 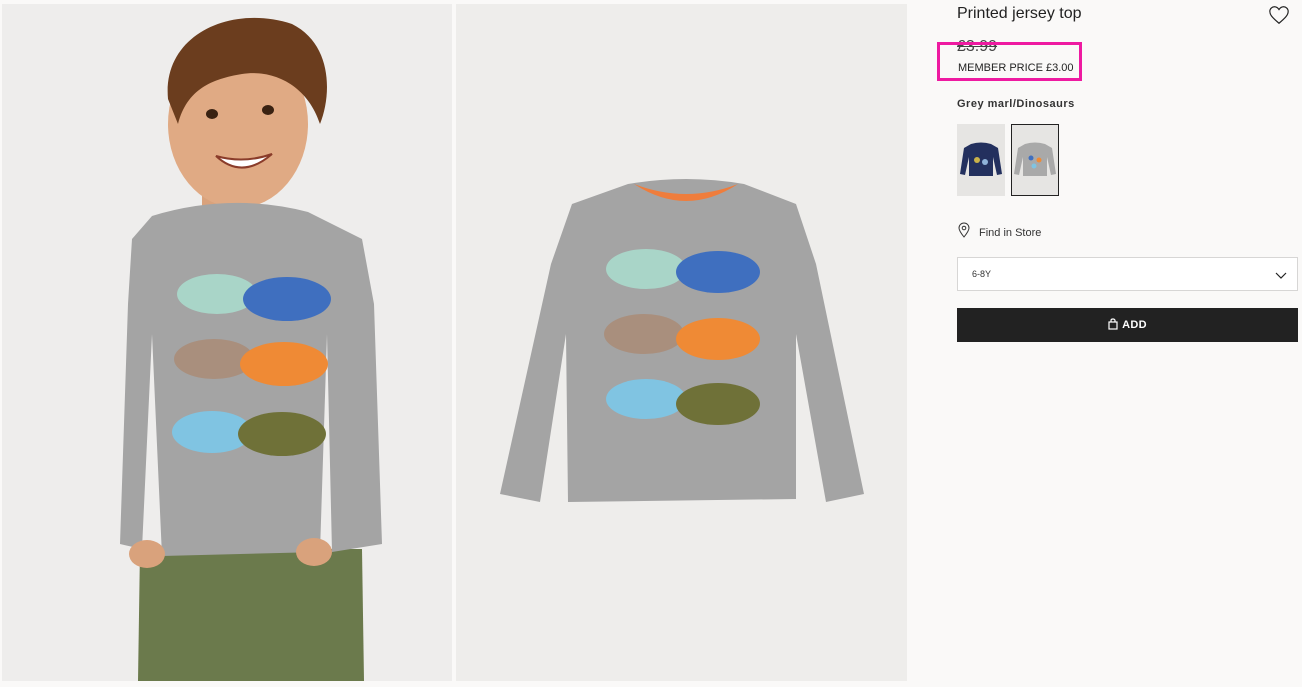 I want to click on size-select: 6-8Y, so click(x=1127, y=274).